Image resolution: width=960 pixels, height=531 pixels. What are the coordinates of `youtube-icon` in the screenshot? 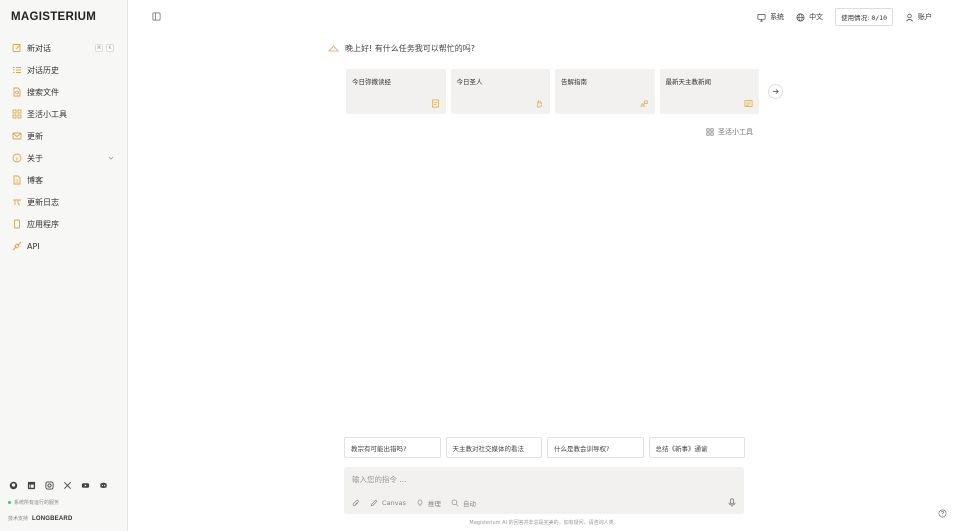 It's located at (85, 485).